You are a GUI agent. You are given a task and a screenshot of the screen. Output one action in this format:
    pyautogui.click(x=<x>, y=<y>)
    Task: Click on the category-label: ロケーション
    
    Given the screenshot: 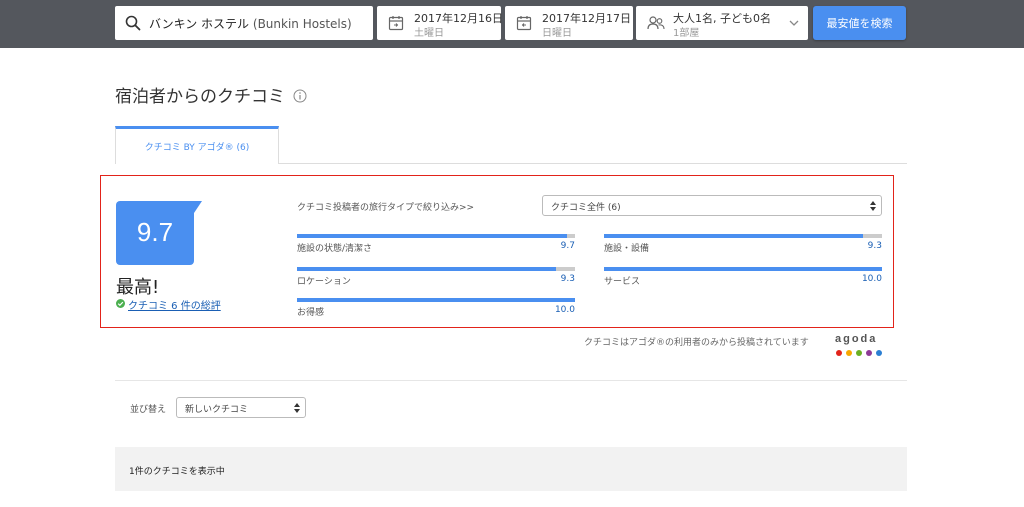 What is the action you would take?
    pyautogui.click(x=324, y=282)
    